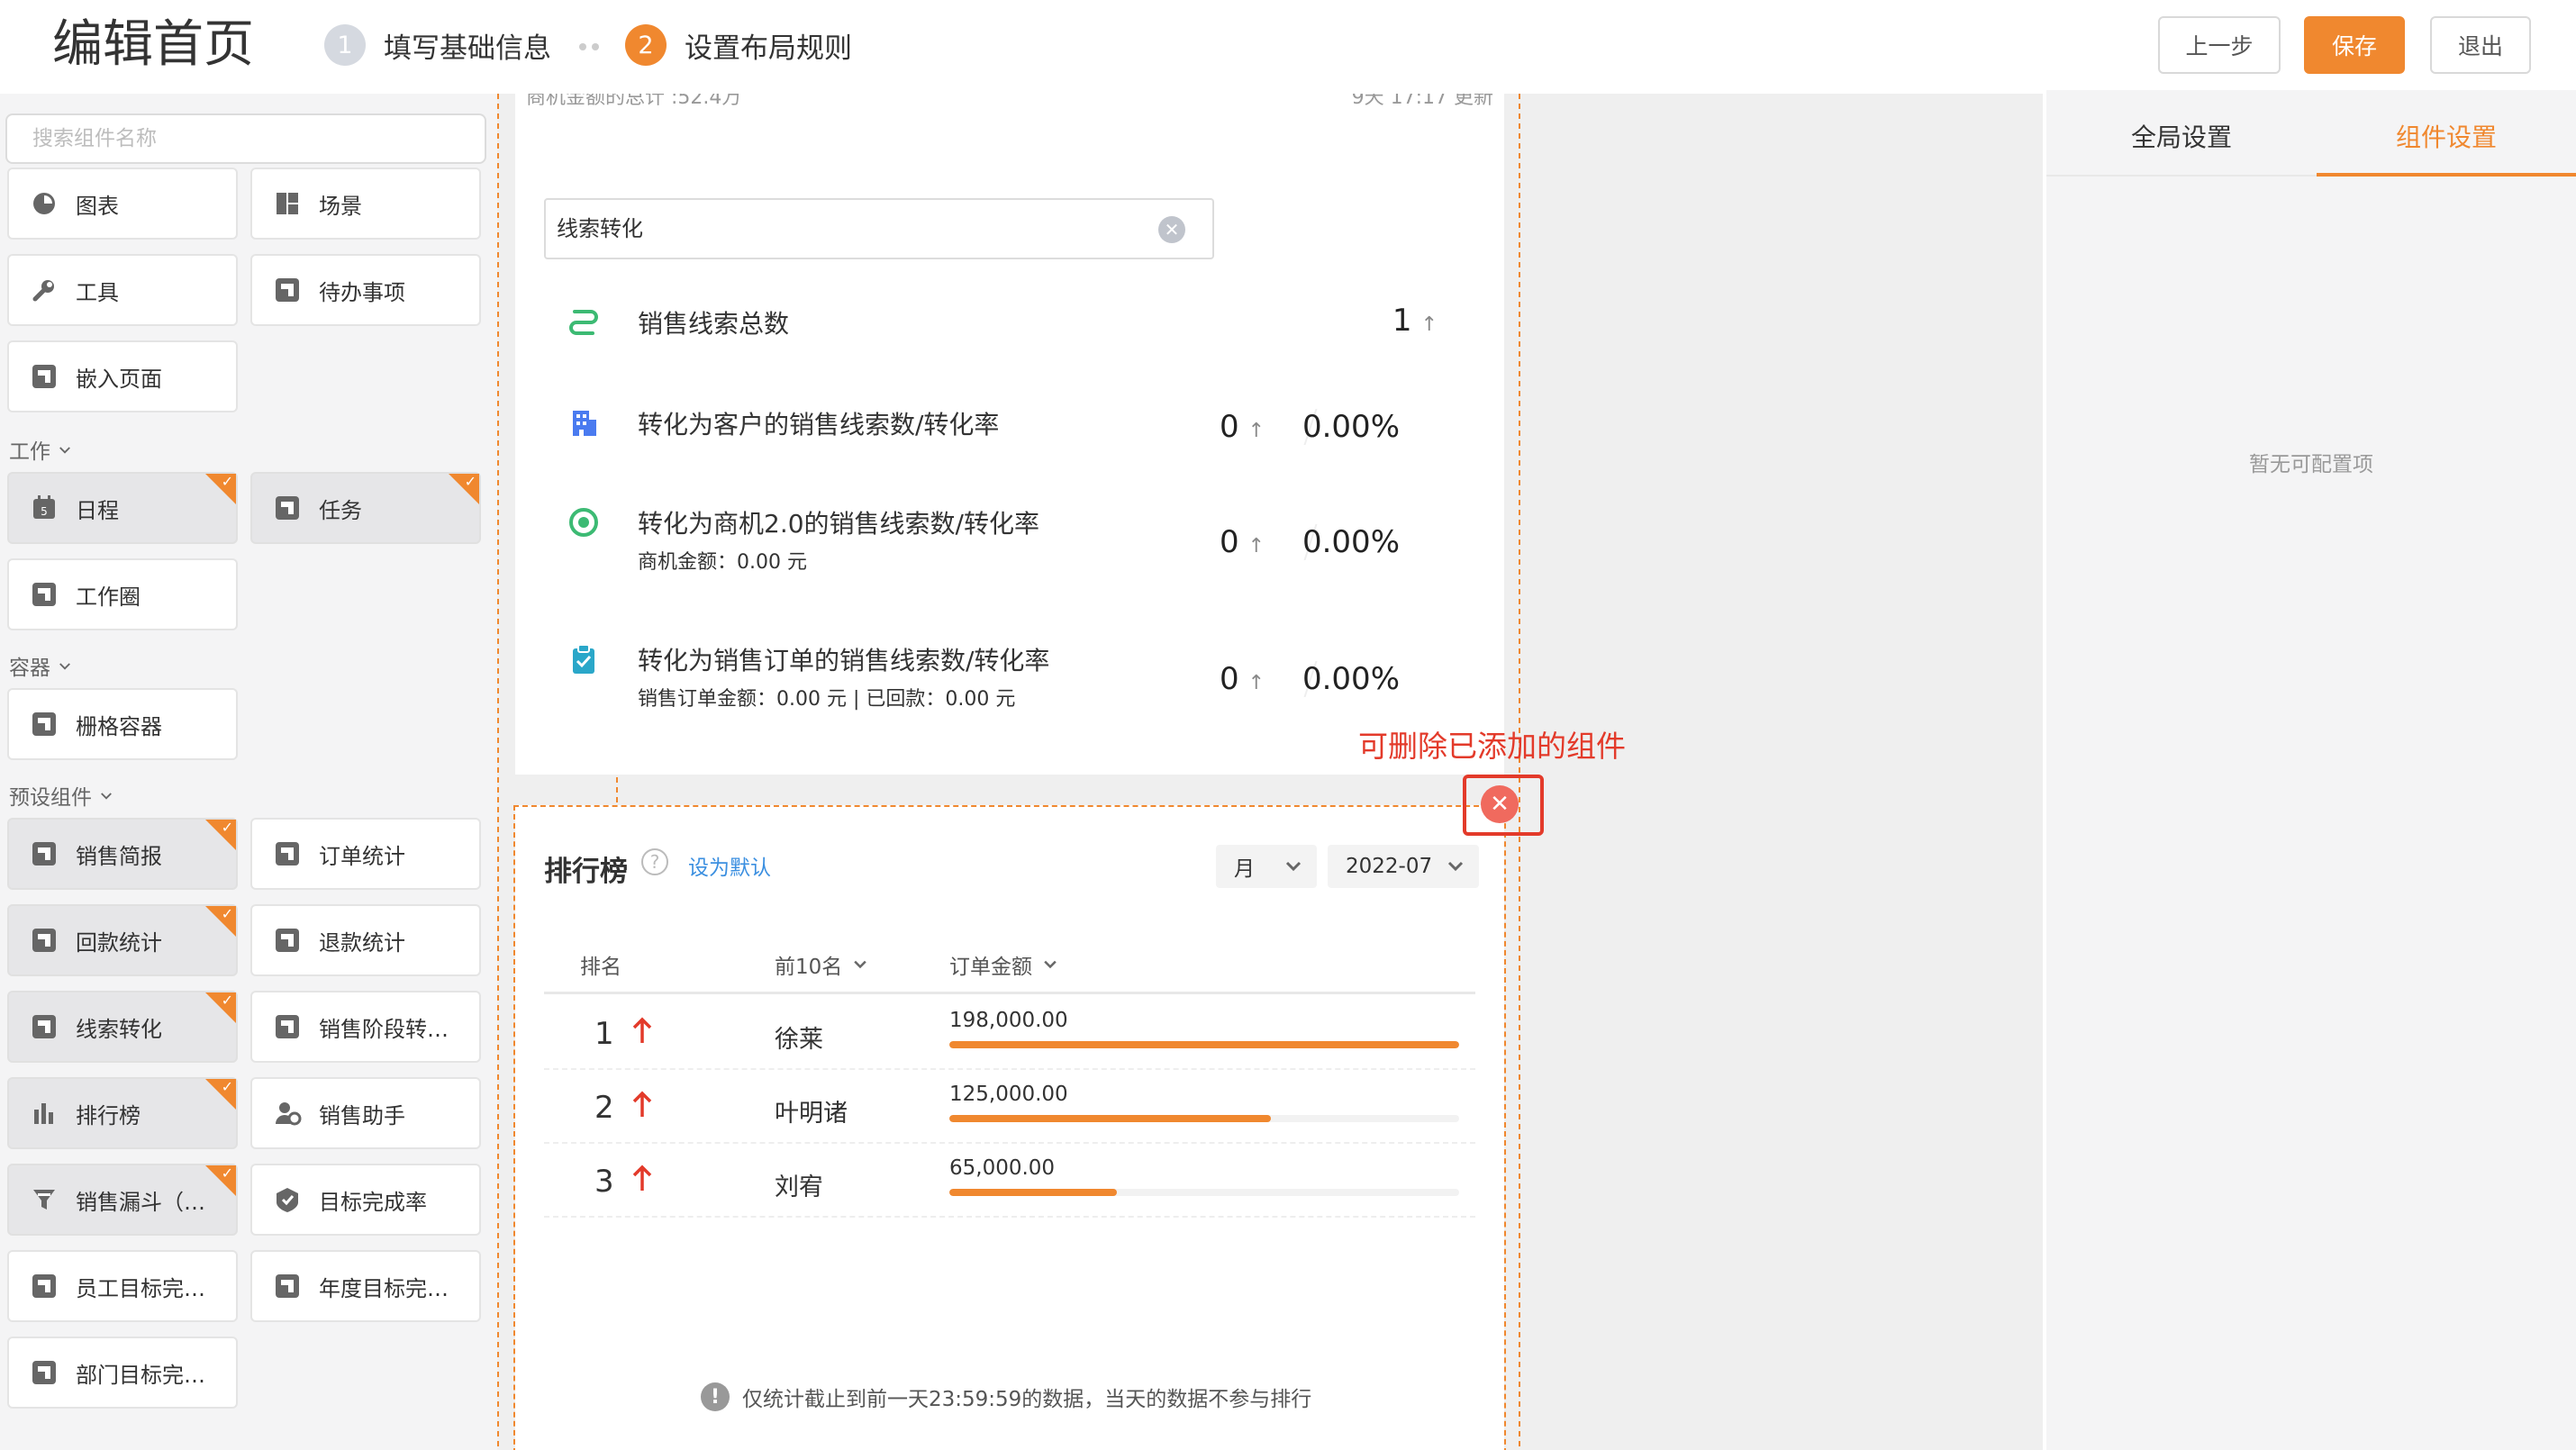 The height and width of the screenshot is (1450, 2576). What do you see at coordinates (119, 856) in the screenshot?
I see `component-label: 销售简报` at bounding box center [119, 856].